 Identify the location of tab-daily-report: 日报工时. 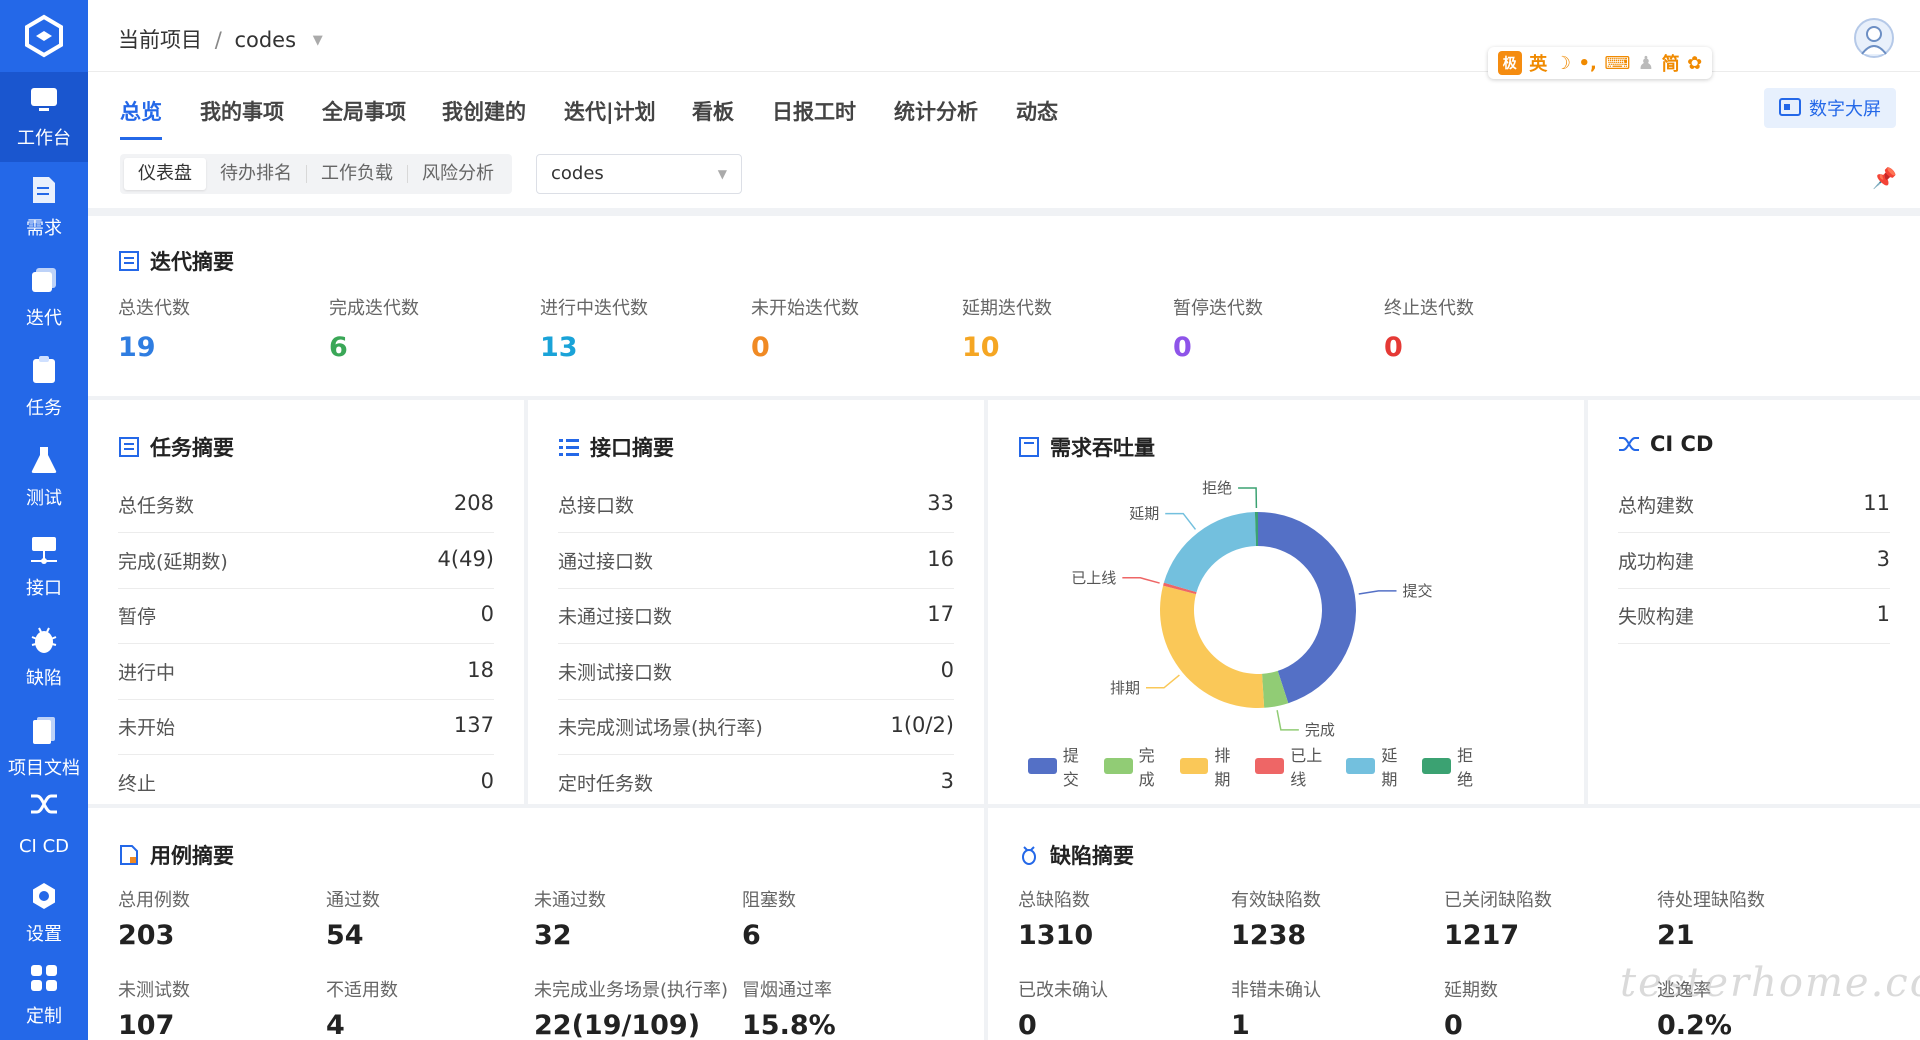
(814, 111).